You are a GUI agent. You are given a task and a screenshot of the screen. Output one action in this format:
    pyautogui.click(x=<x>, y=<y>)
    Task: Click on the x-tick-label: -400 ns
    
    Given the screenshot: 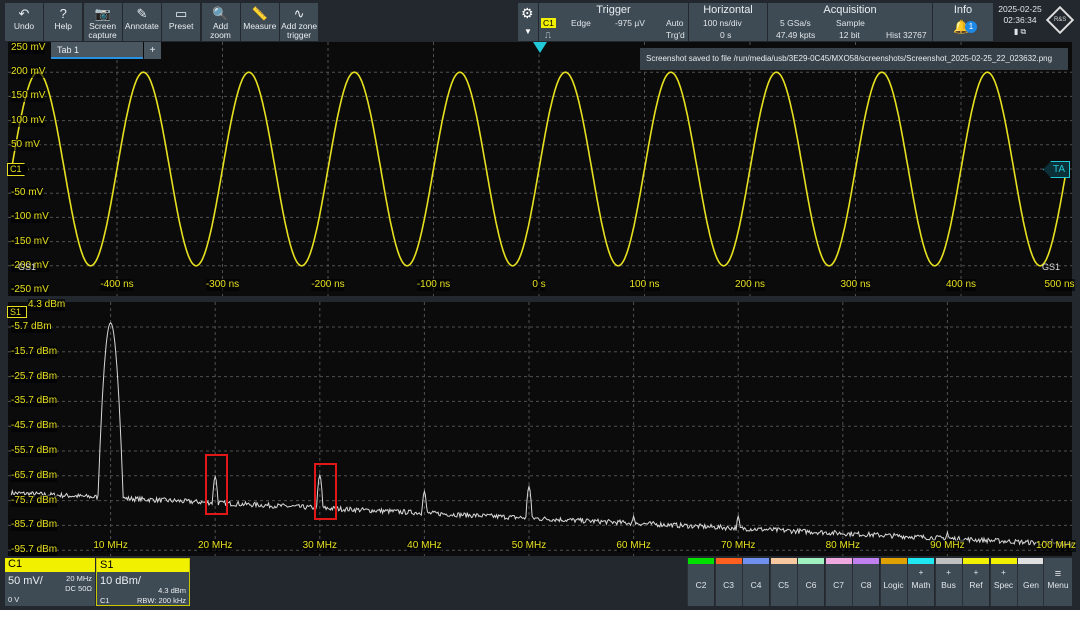 What is the action you would take?
    pyautogui.click(x=117, y=285)
    